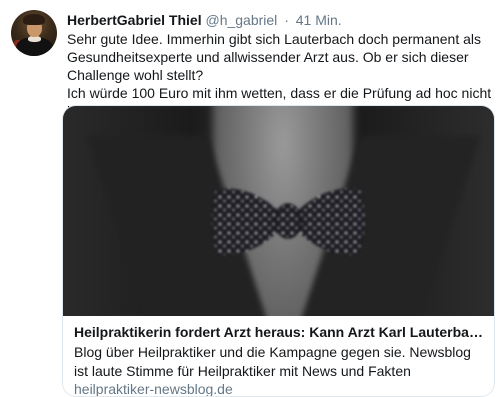 The height and width of the screenshot is (397, 500). I want to click on tweet-timestamp: 41 Min., so click(319, 20).